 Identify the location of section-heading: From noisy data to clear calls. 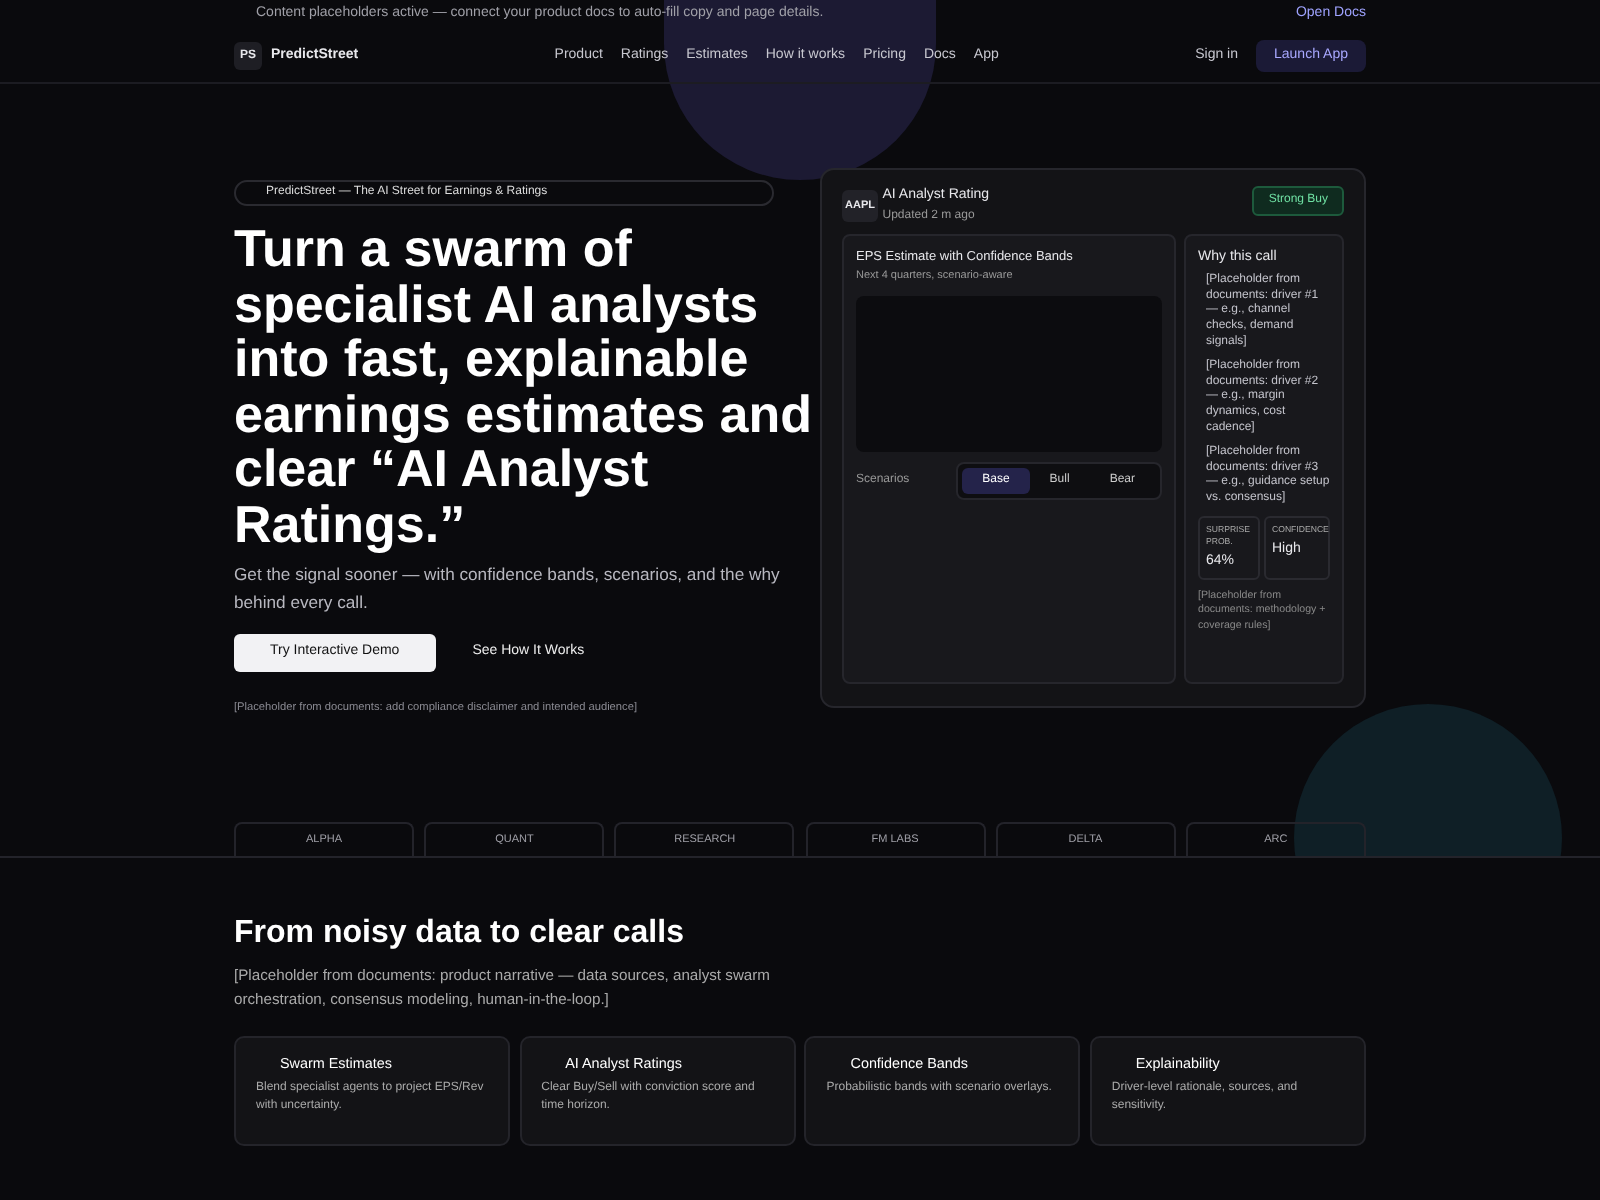
(460, 933).